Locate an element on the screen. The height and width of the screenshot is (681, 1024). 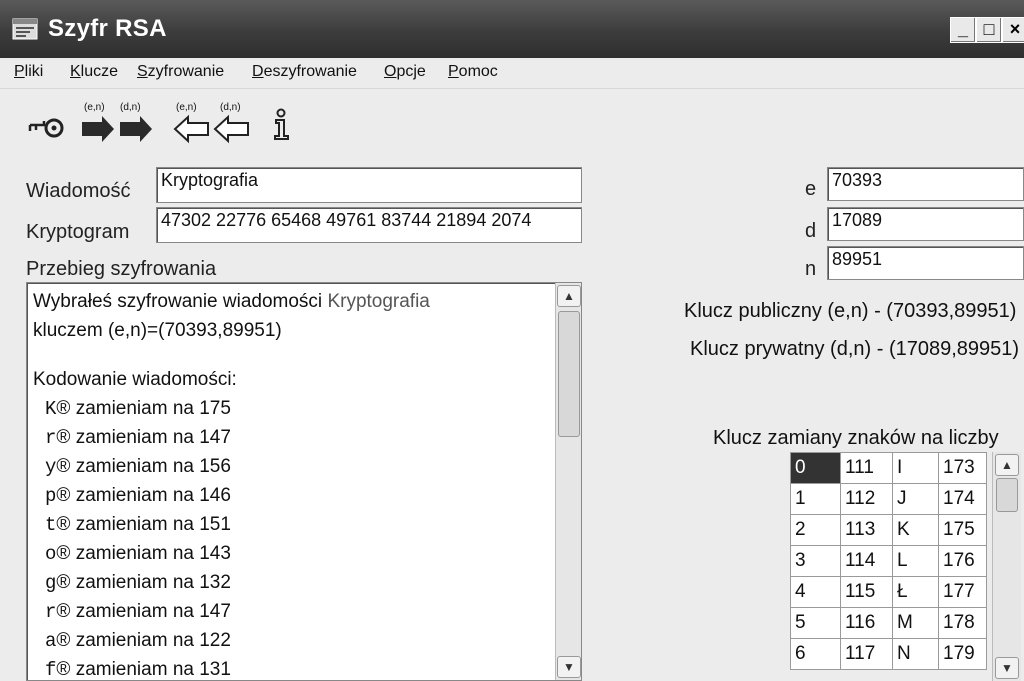
log-char: g is located at coordinates (51, 583).